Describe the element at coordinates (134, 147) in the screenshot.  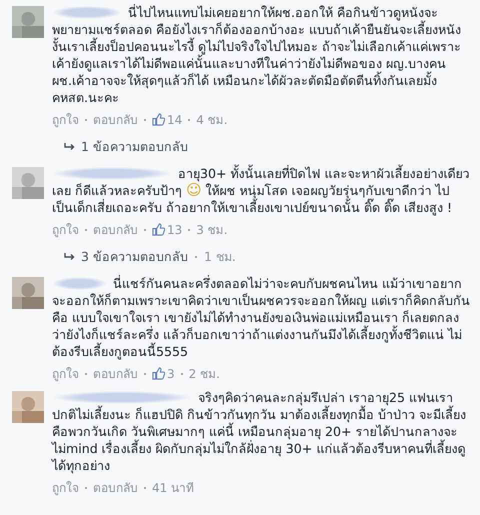
I see `replies-link: 1 ข้อความตอบกลับ` at that location.